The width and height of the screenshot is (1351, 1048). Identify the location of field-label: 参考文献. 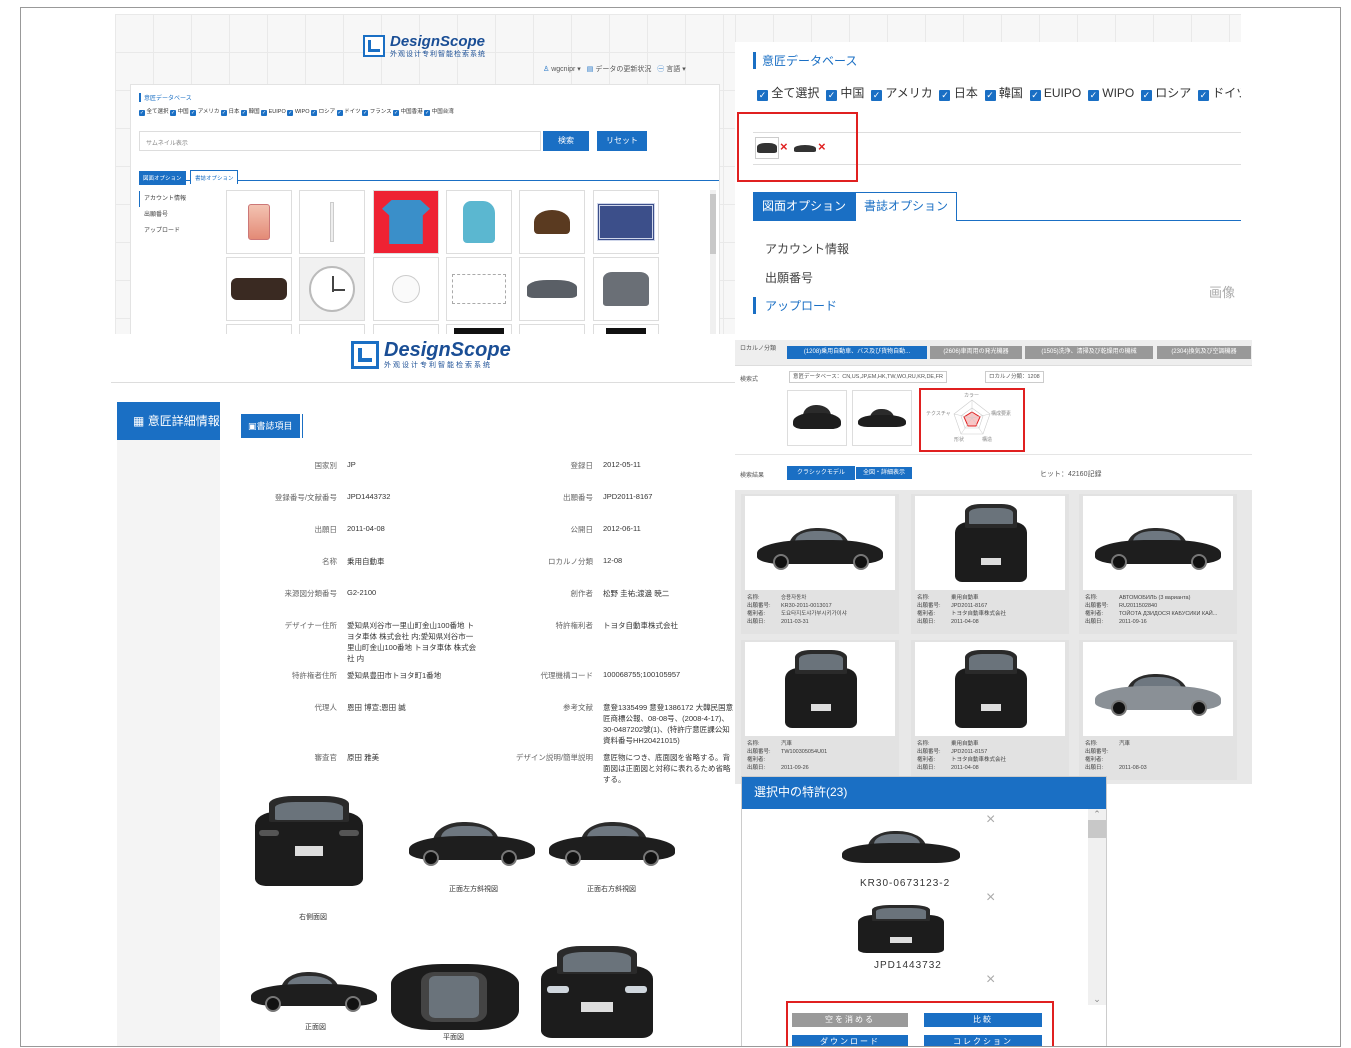
(578, 707).